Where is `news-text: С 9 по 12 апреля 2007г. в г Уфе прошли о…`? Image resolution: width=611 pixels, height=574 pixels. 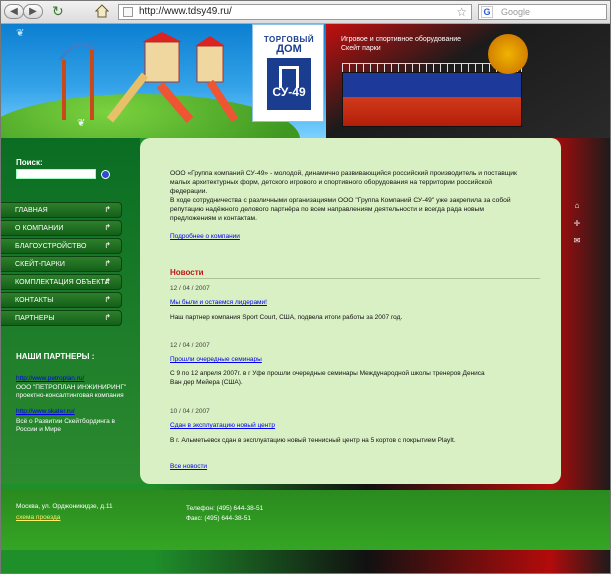
news-text: С 9 по 12 апреля 2007г. в г Уфе прошли о… is located at coordinates (327, 373).